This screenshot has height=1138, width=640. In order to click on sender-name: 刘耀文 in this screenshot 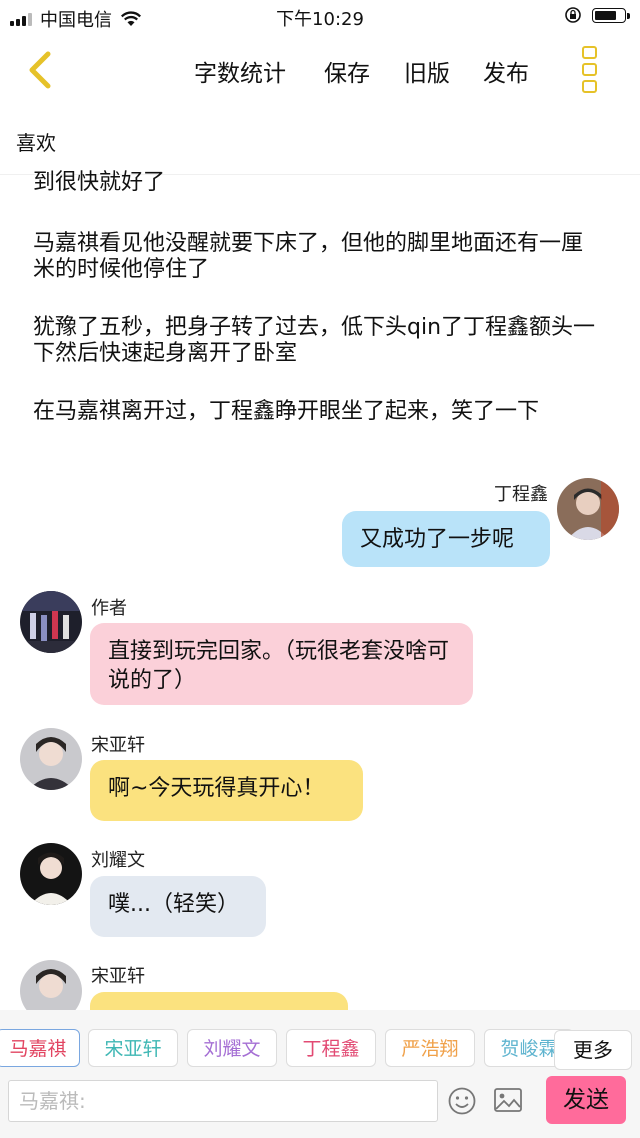, I will do `click(118, 860)`.